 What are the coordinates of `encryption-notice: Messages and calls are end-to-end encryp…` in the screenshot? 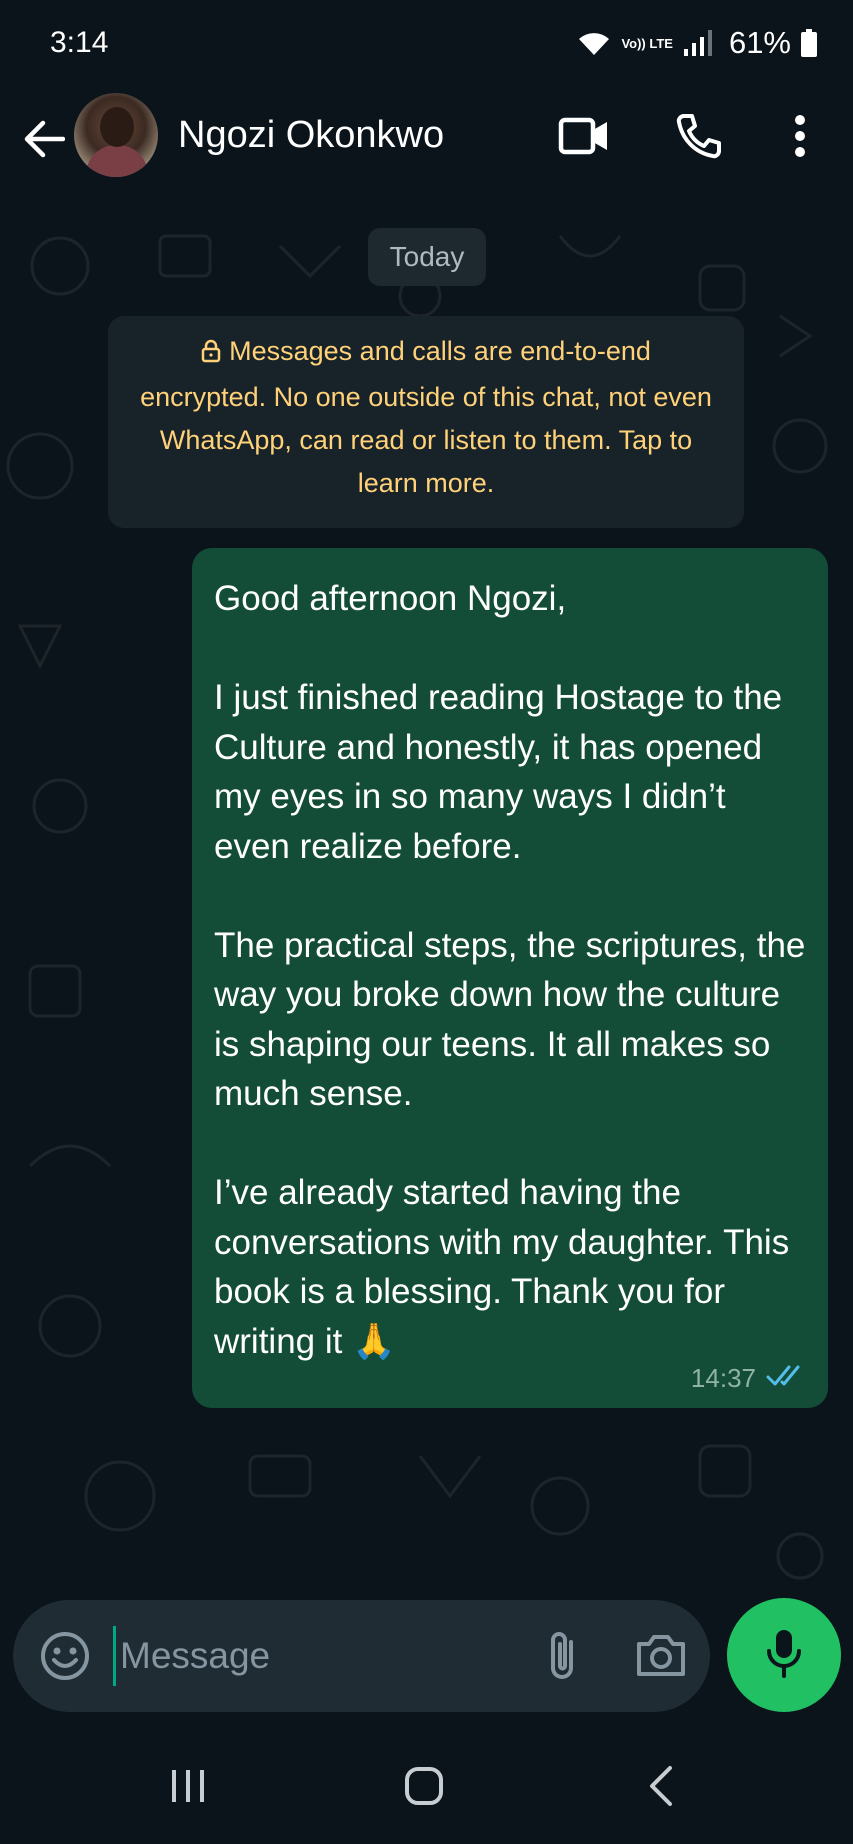 It's located at (426, 422).